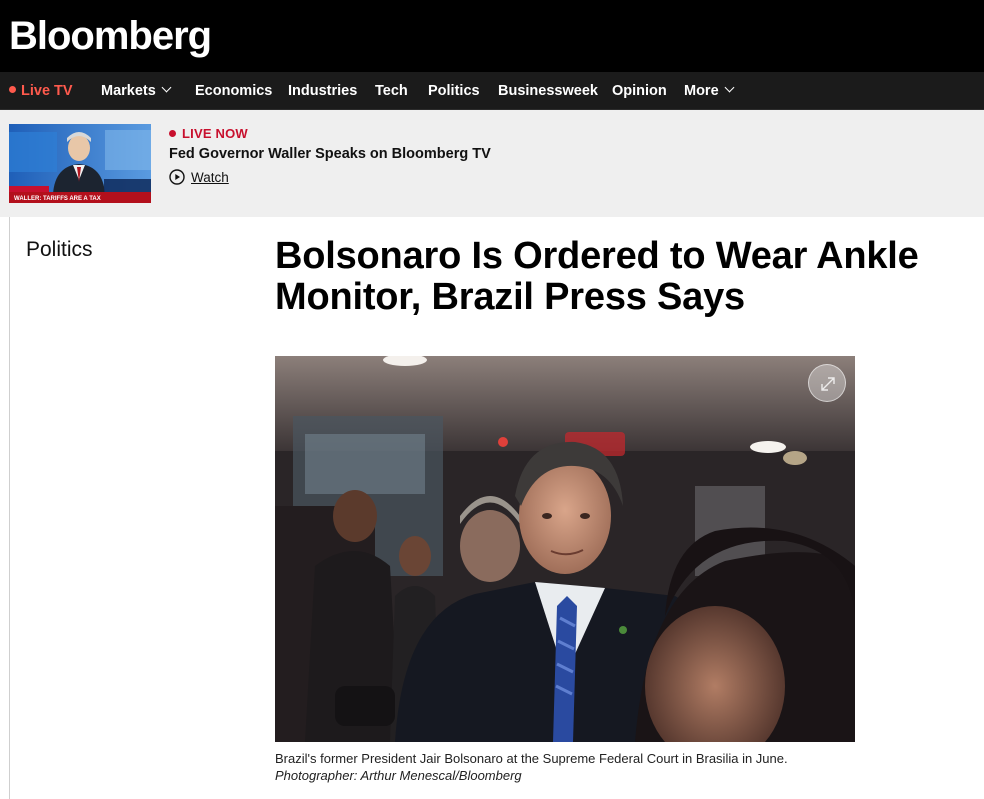  I want to click on nav-item-opinion: Opinion, so click(639, 91).